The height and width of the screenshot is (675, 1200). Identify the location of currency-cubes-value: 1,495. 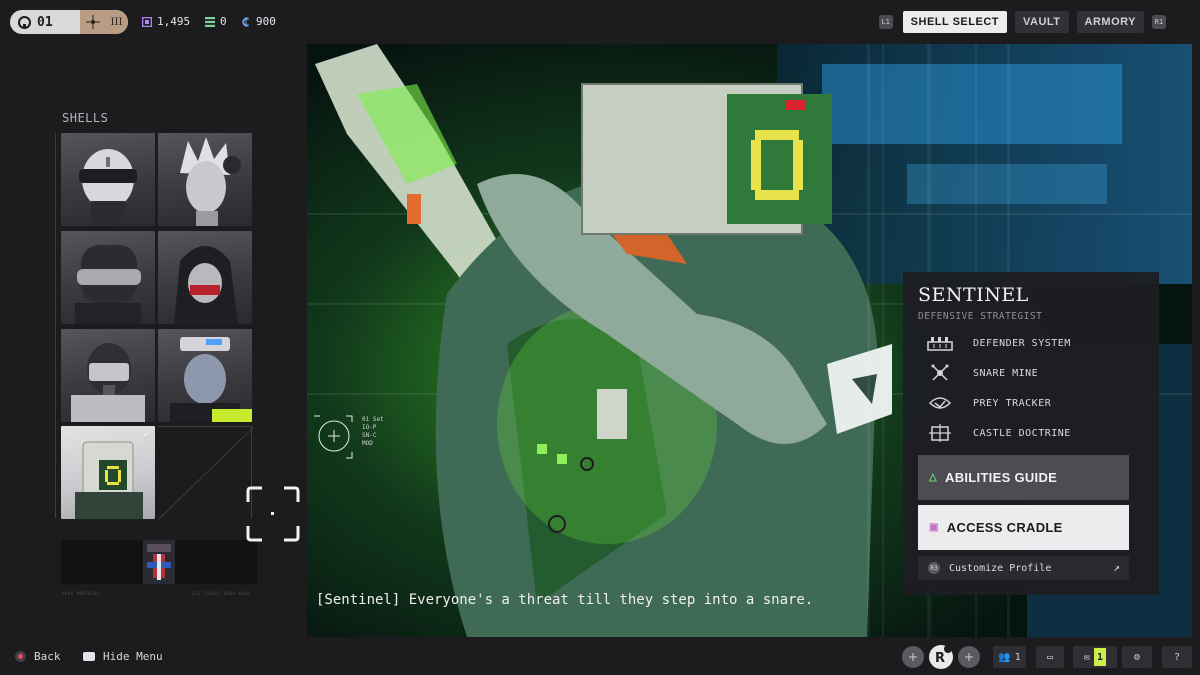
(174, 21).